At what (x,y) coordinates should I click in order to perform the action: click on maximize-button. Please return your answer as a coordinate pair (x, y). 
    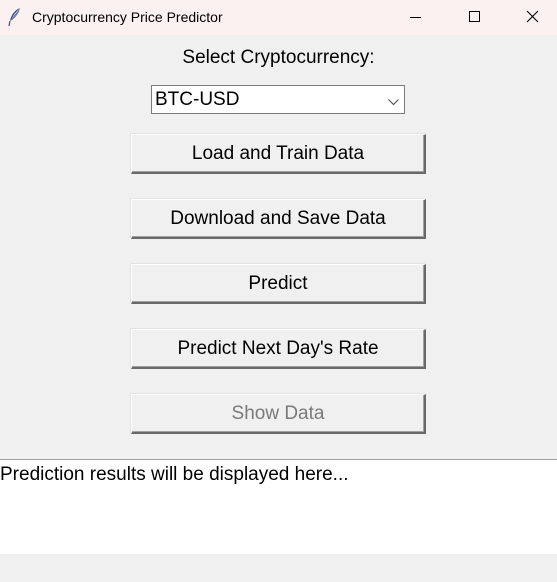
    Looking at the image, I should click on (474, 17).